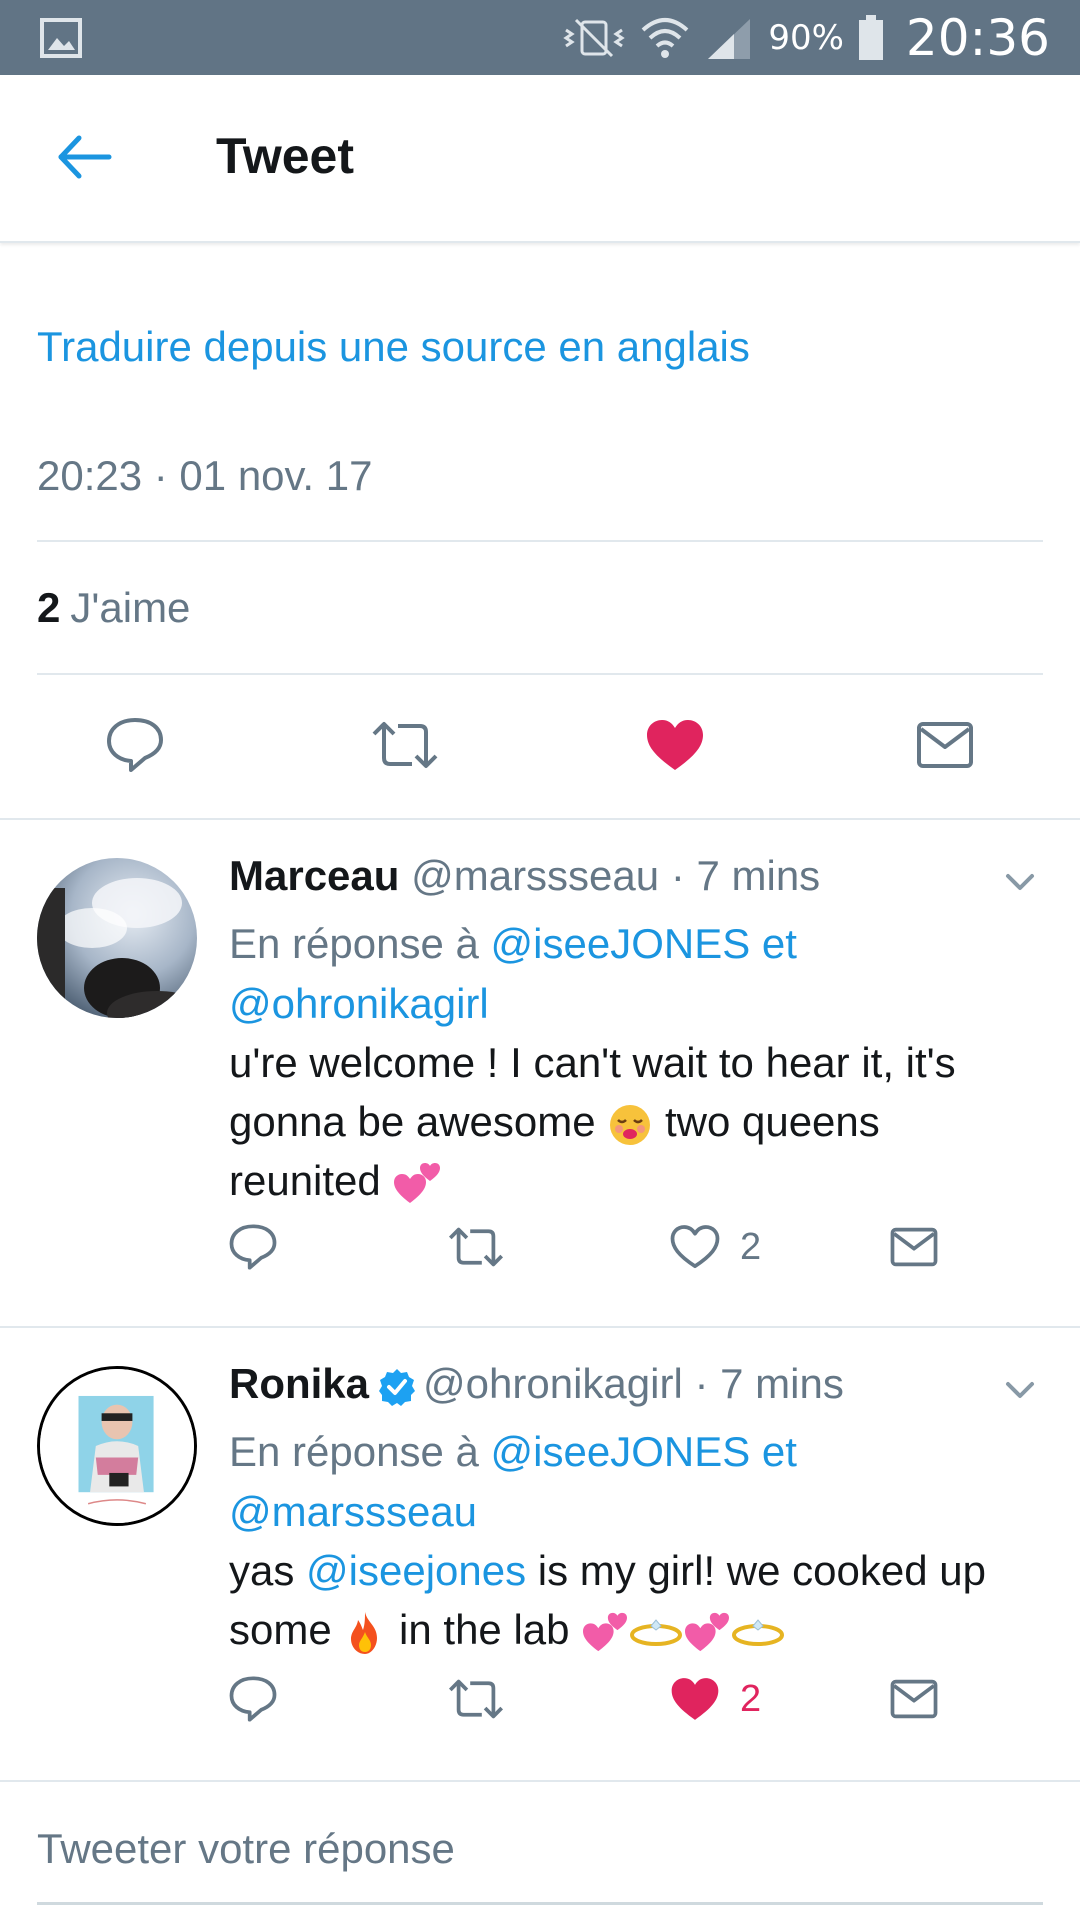 The image size is (1080, 1920). Describe the element at coordinates (484, 1629) in the screenshot. I see `reply-text: in the lab` at that location.